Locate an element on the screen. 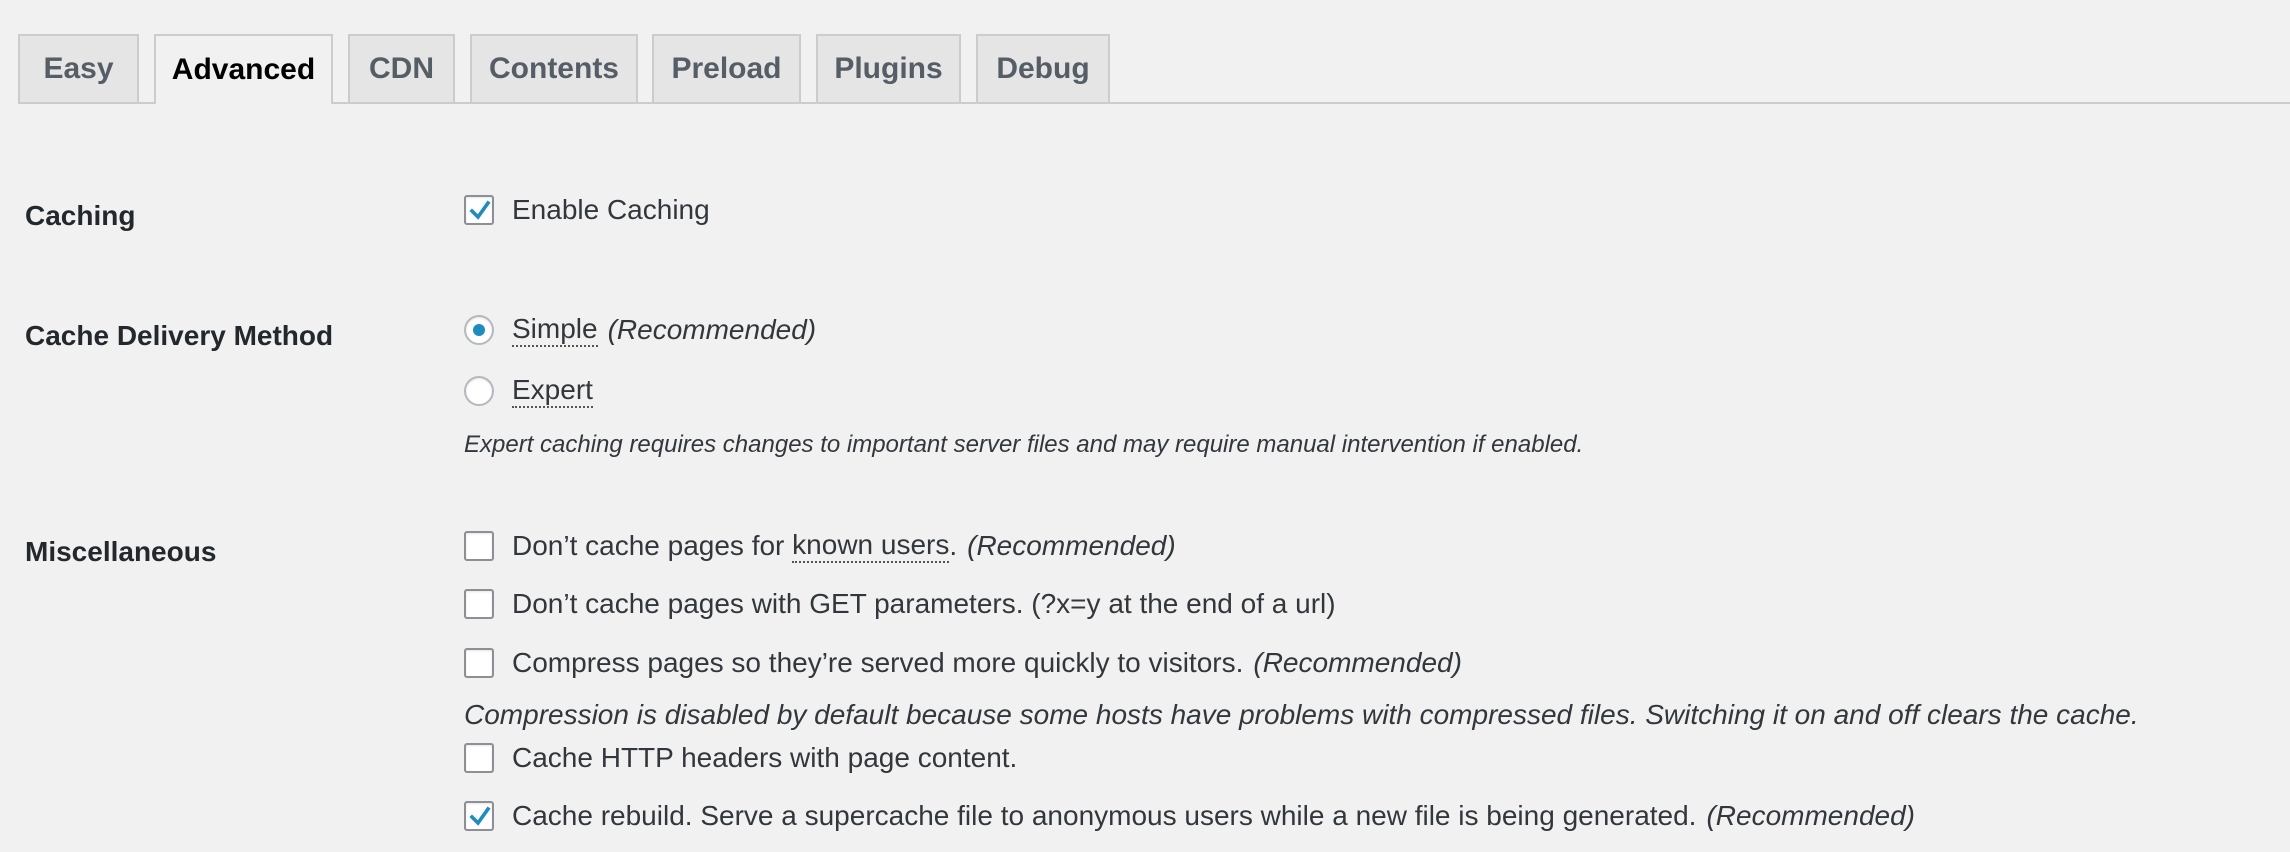 The image size is (2290, 852). simple-recommended: (Recommended) is located at coordinates (712, 330).